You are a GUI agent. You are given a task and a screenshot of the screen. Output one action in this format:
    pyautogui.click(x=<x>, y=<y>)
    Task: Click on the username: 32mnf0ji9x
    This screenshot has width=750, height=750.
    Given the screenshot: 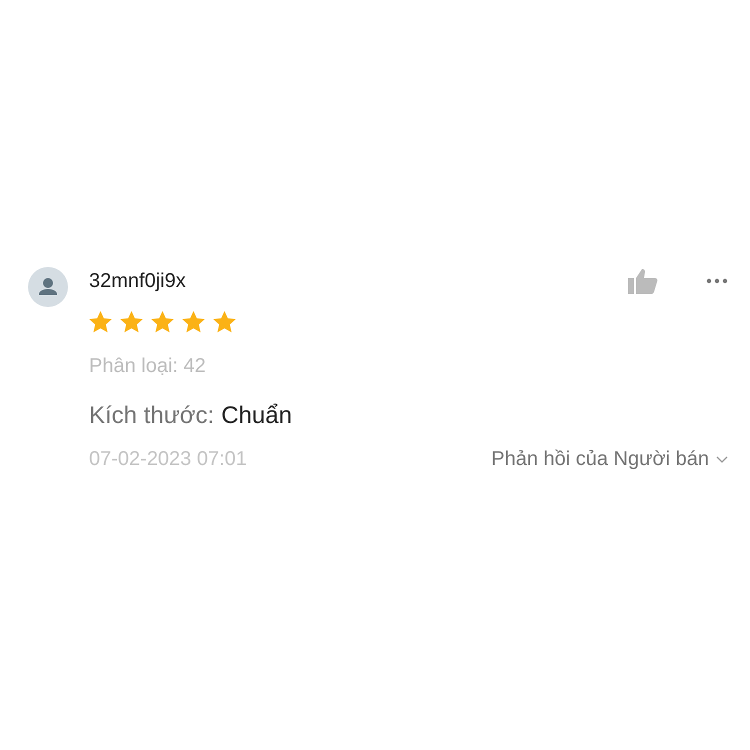 What is the action you would take?
    pyautogui.click(x=138, y=281)
    